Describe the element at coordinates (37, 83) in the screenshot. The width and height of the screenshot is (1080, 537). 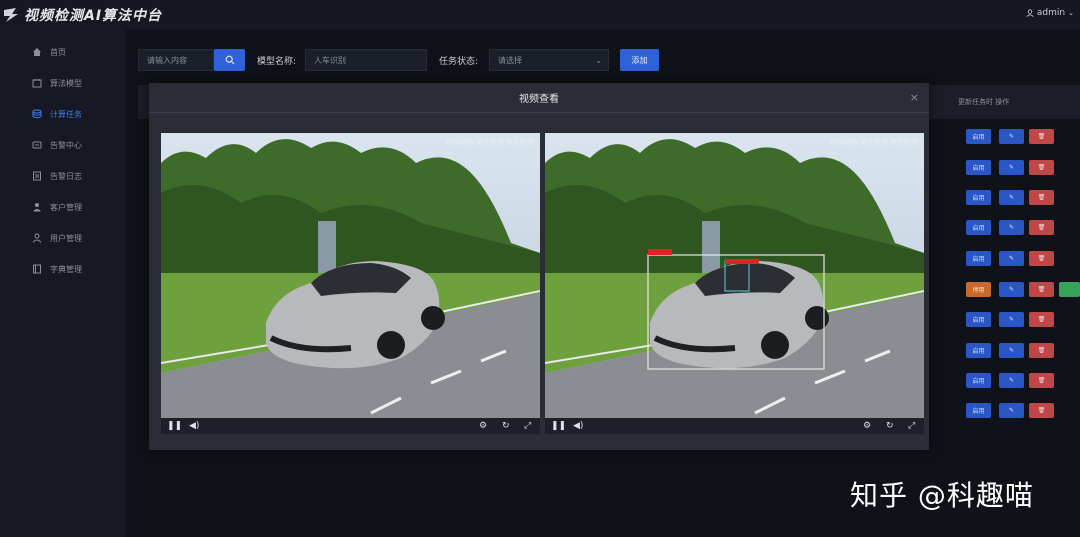
I see `model-icon` at that location.